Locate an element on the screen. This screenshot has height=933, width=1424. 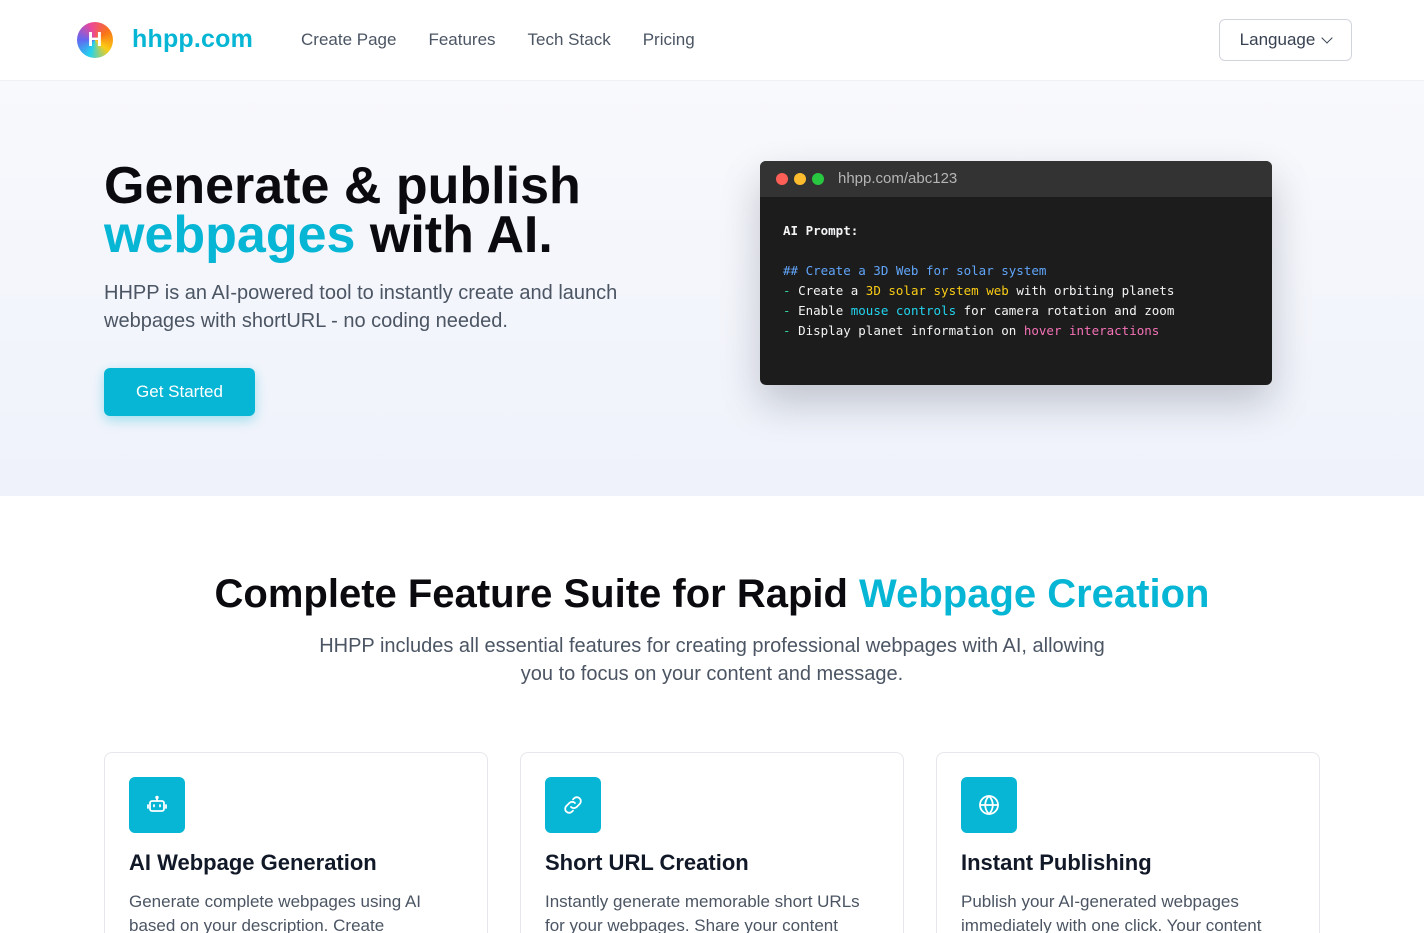
card-title: Short URL Creation is located at coordinates (647, 862).